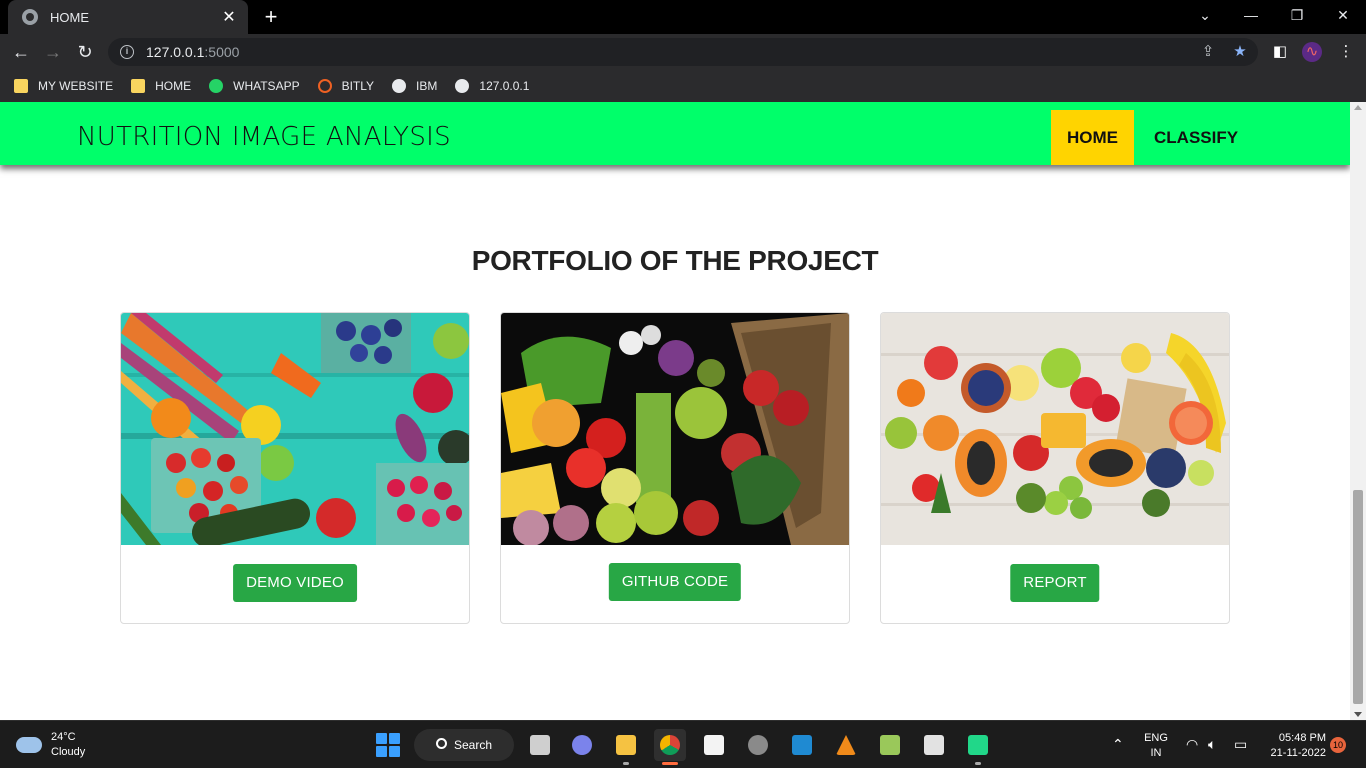 This screenshot has height=768, width=1366. I want to click on bookmark-label: IBM, so click(427, 86).